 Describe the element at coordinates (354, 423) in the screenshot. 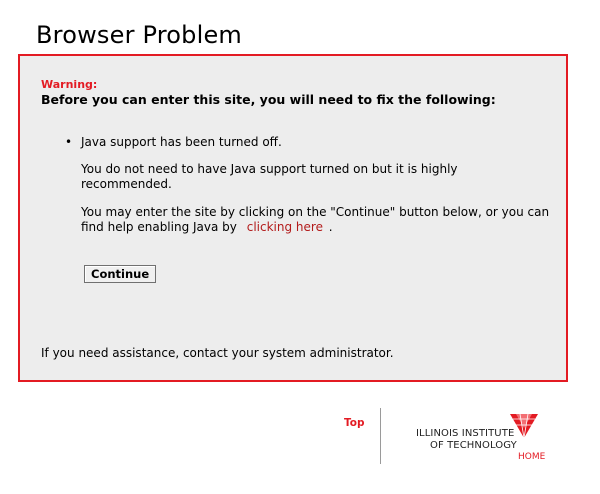

I see `top-link: Top` at that location.